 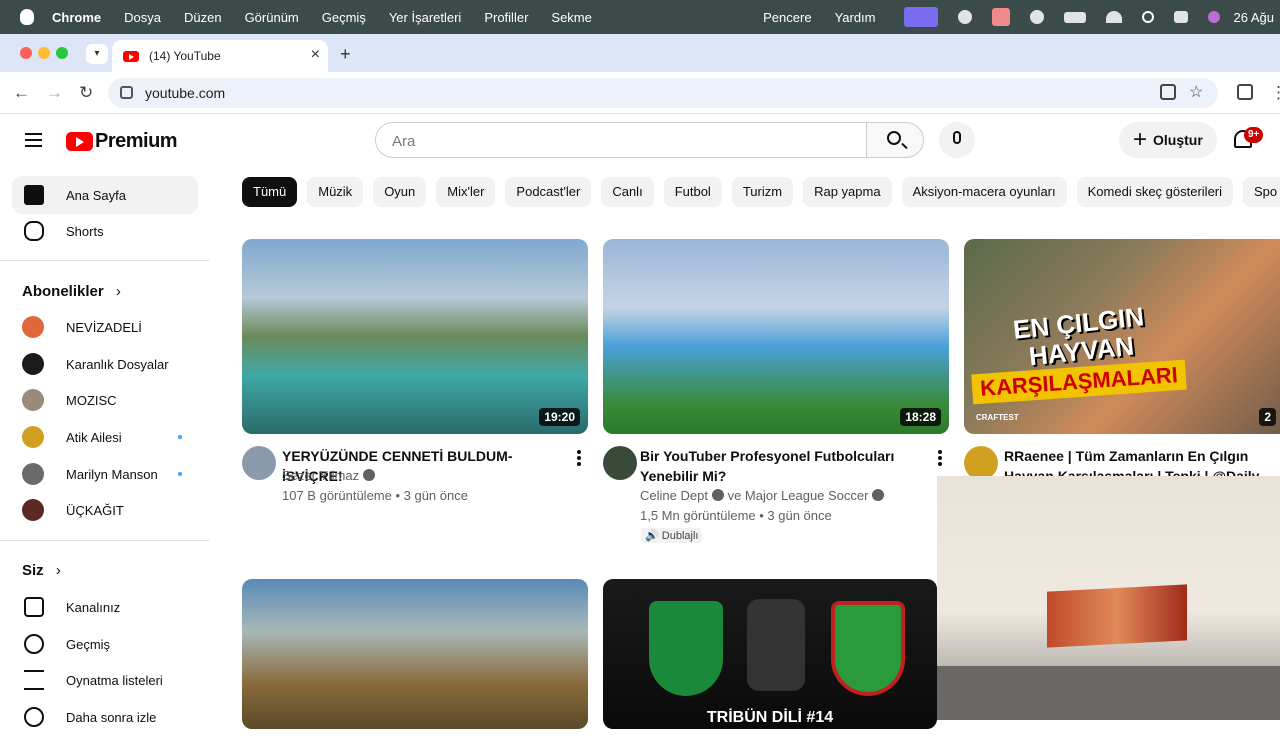 I want to click on chip: Oyun, so click(x=400, y=192).